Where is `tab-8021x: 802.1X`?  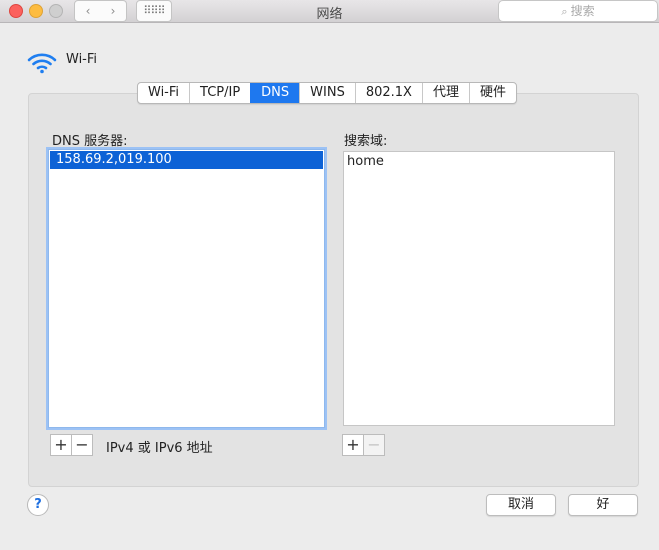 tab-8021x: 802.1X is located at coordinates (388, 93).